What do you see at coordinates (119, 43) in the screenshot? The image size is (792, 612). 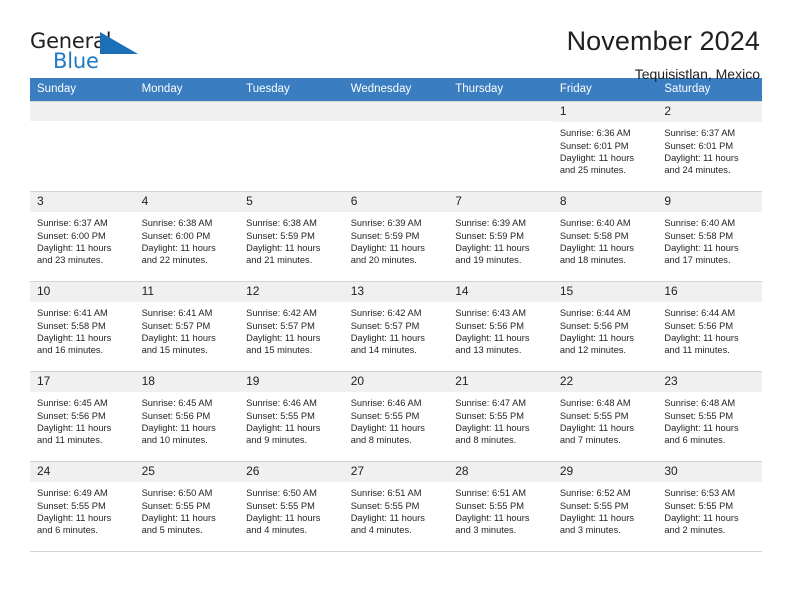 I see `triangle-flag-icon` at bounding box center [119, 43].